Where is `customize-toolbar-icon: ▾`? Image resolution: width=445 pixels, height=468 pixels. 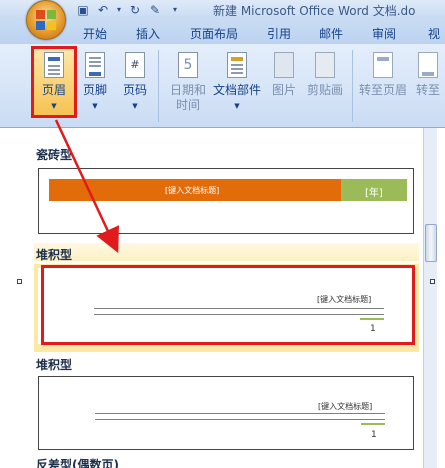 customize-toolbar-icon: ▾ is located at coordinates (175, 10).